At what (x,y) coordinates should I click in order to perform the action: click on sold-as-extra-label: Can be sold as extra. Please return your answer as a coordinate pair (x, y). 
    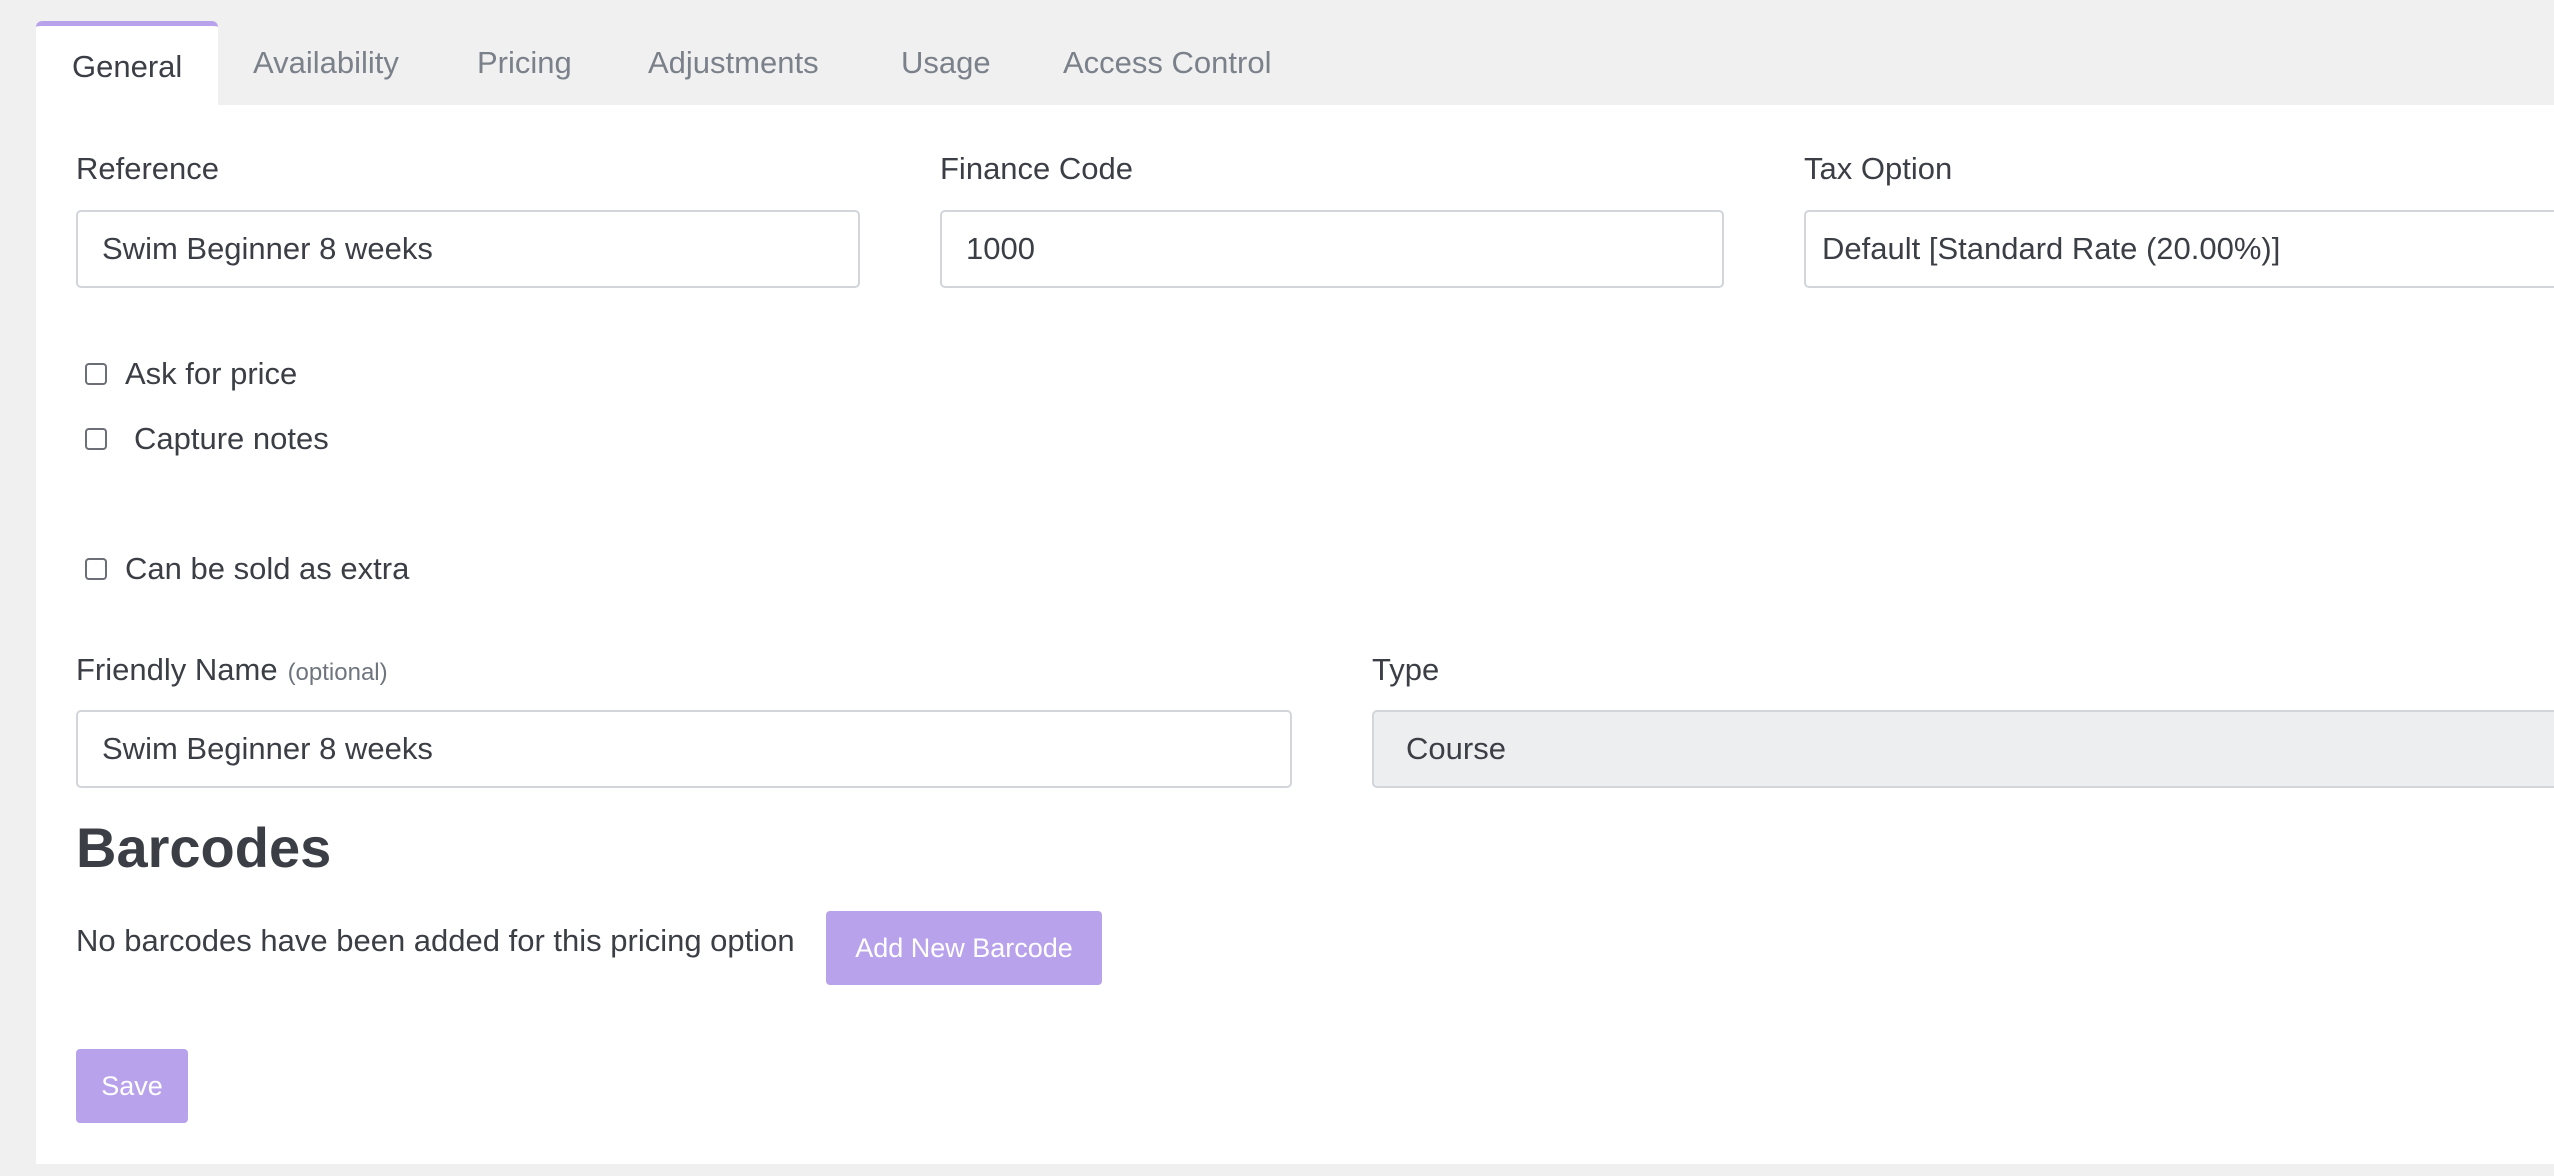
    Looking at the image, I should click on (267, 568).